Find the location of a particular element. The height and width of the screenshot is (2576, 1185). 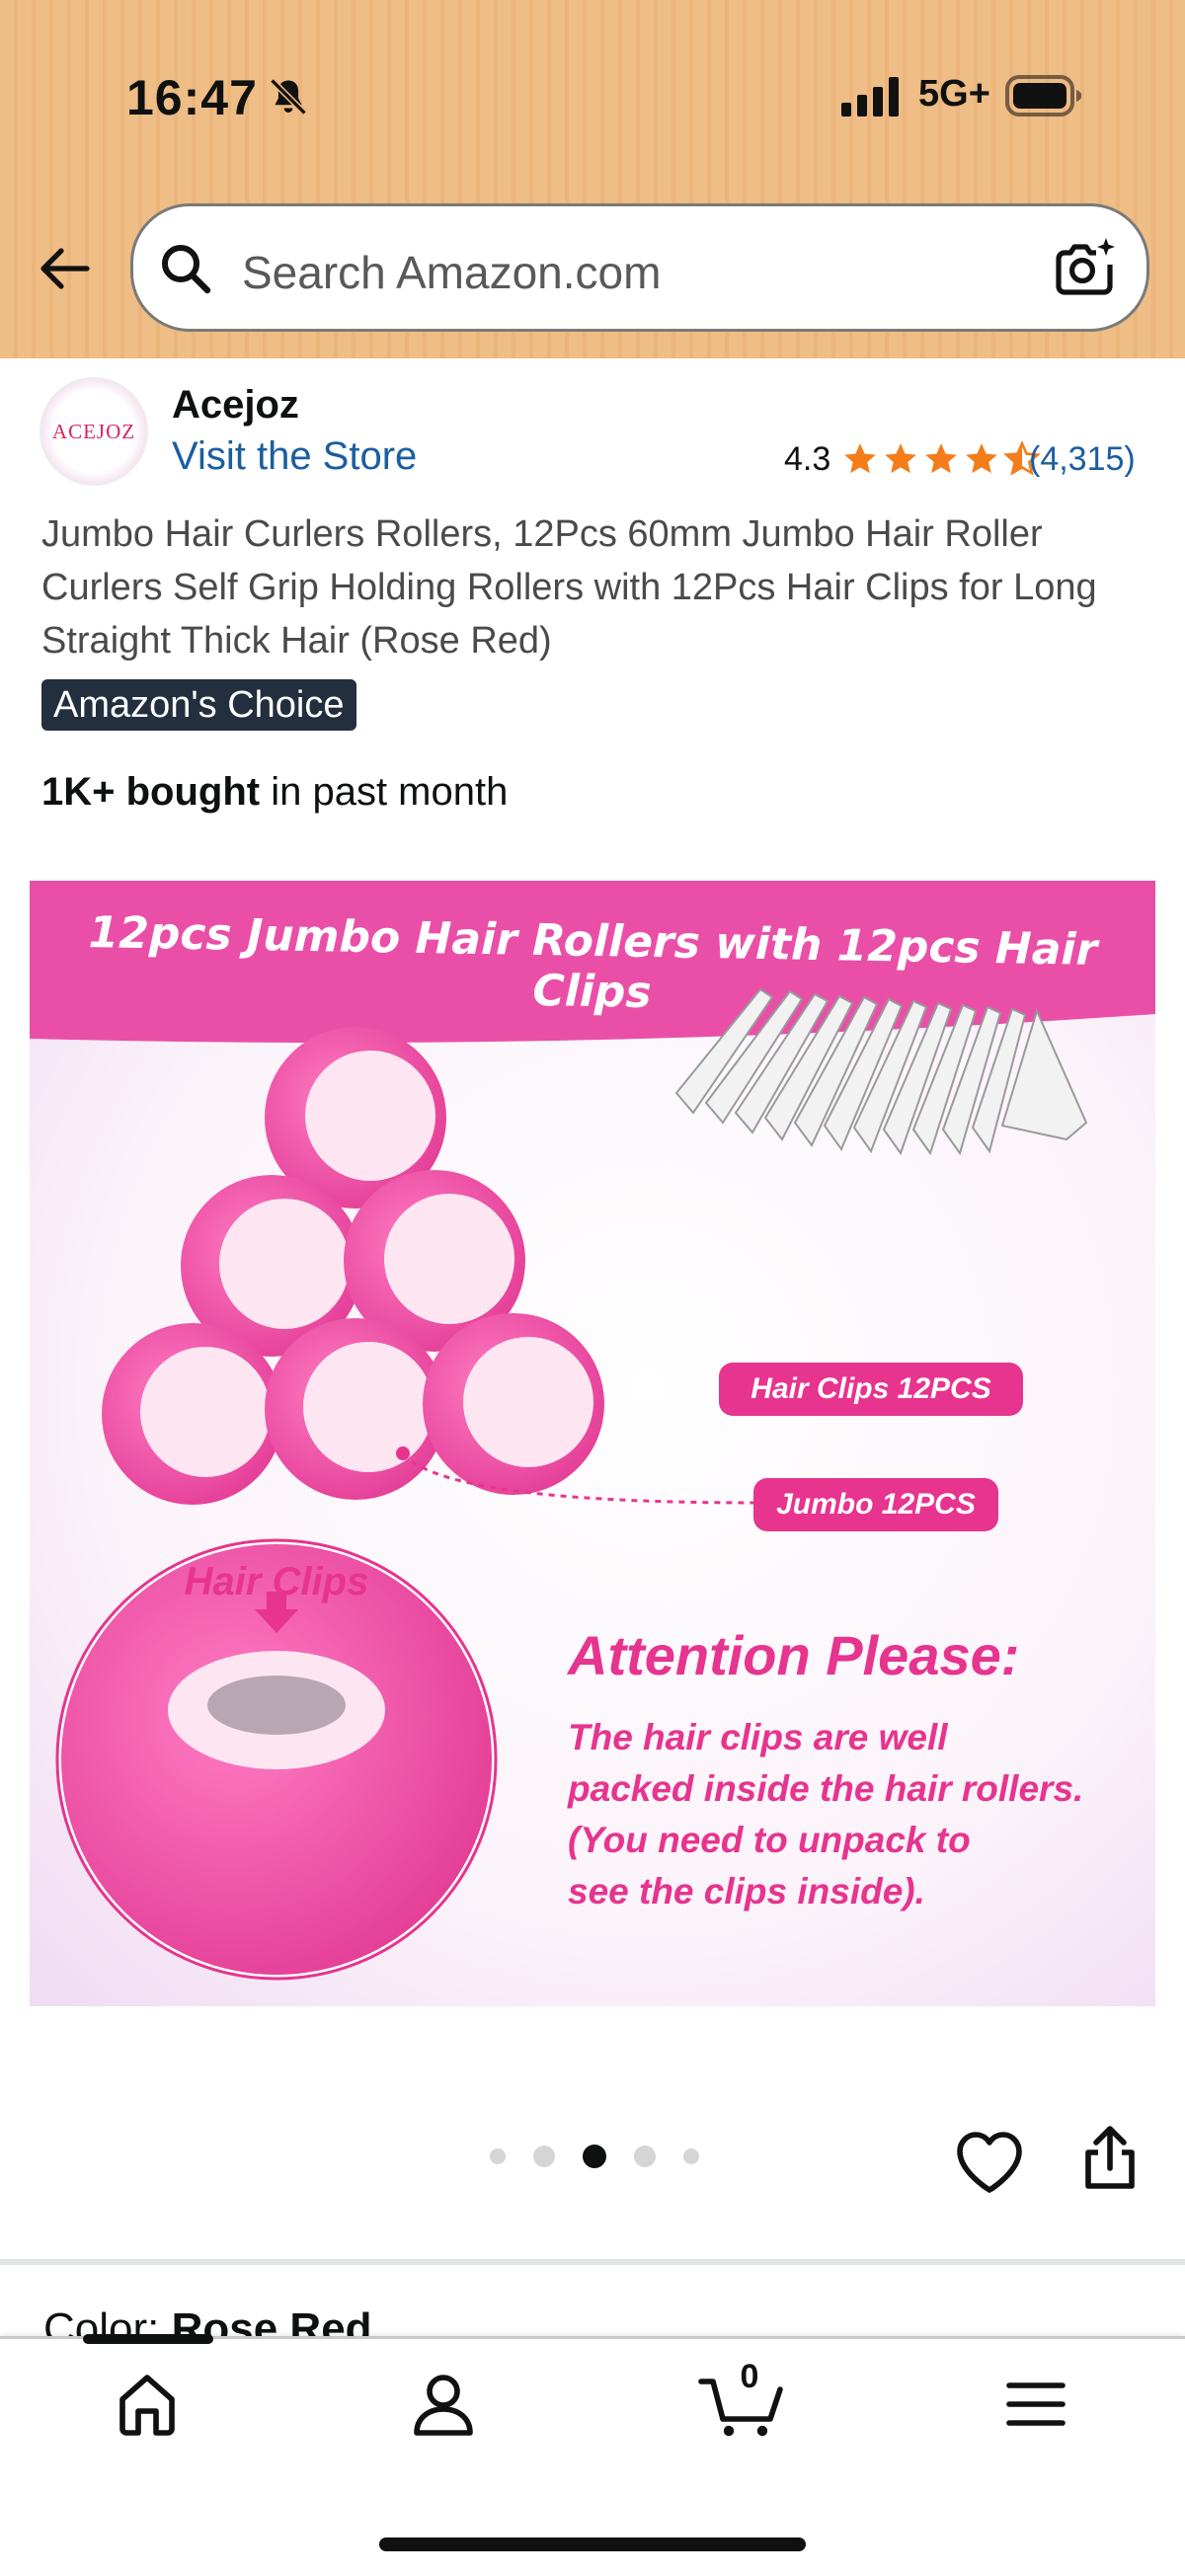

brand-name: Acejoz is located at coordinates (236, 405).